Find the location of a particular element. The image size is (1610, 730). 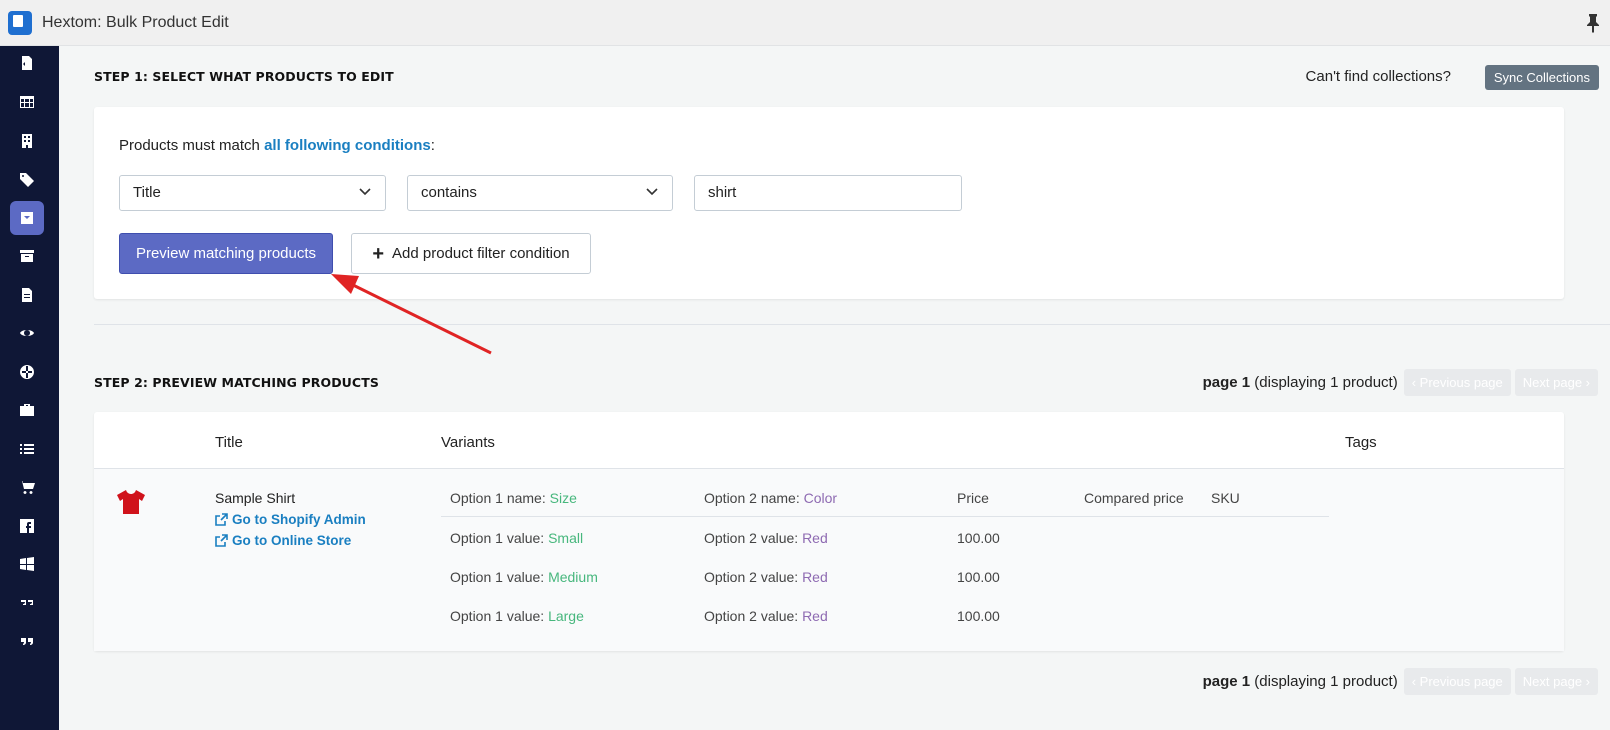

cart-icon is located at coordinates (27, 487).